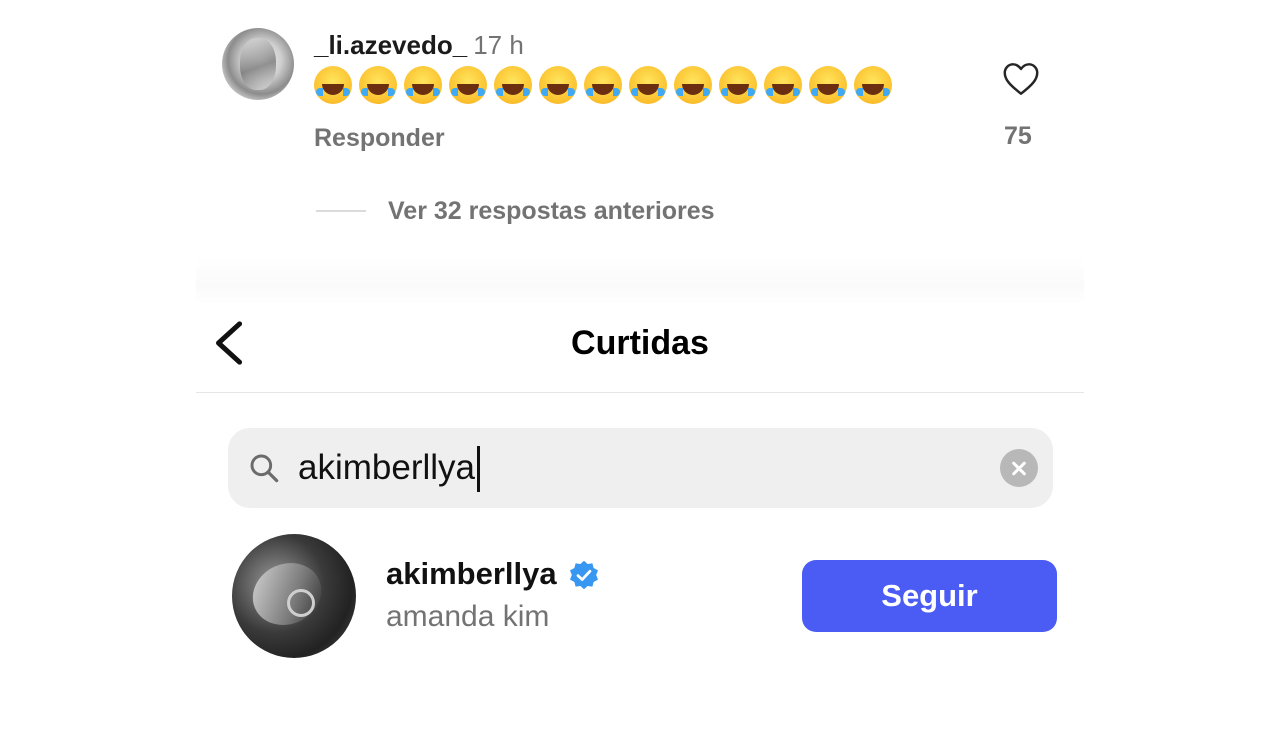 The width and height of the screenshot is (1280, 745). I want to click on comment-header: _li.azevedo_ 17 h, so click(419, 45).